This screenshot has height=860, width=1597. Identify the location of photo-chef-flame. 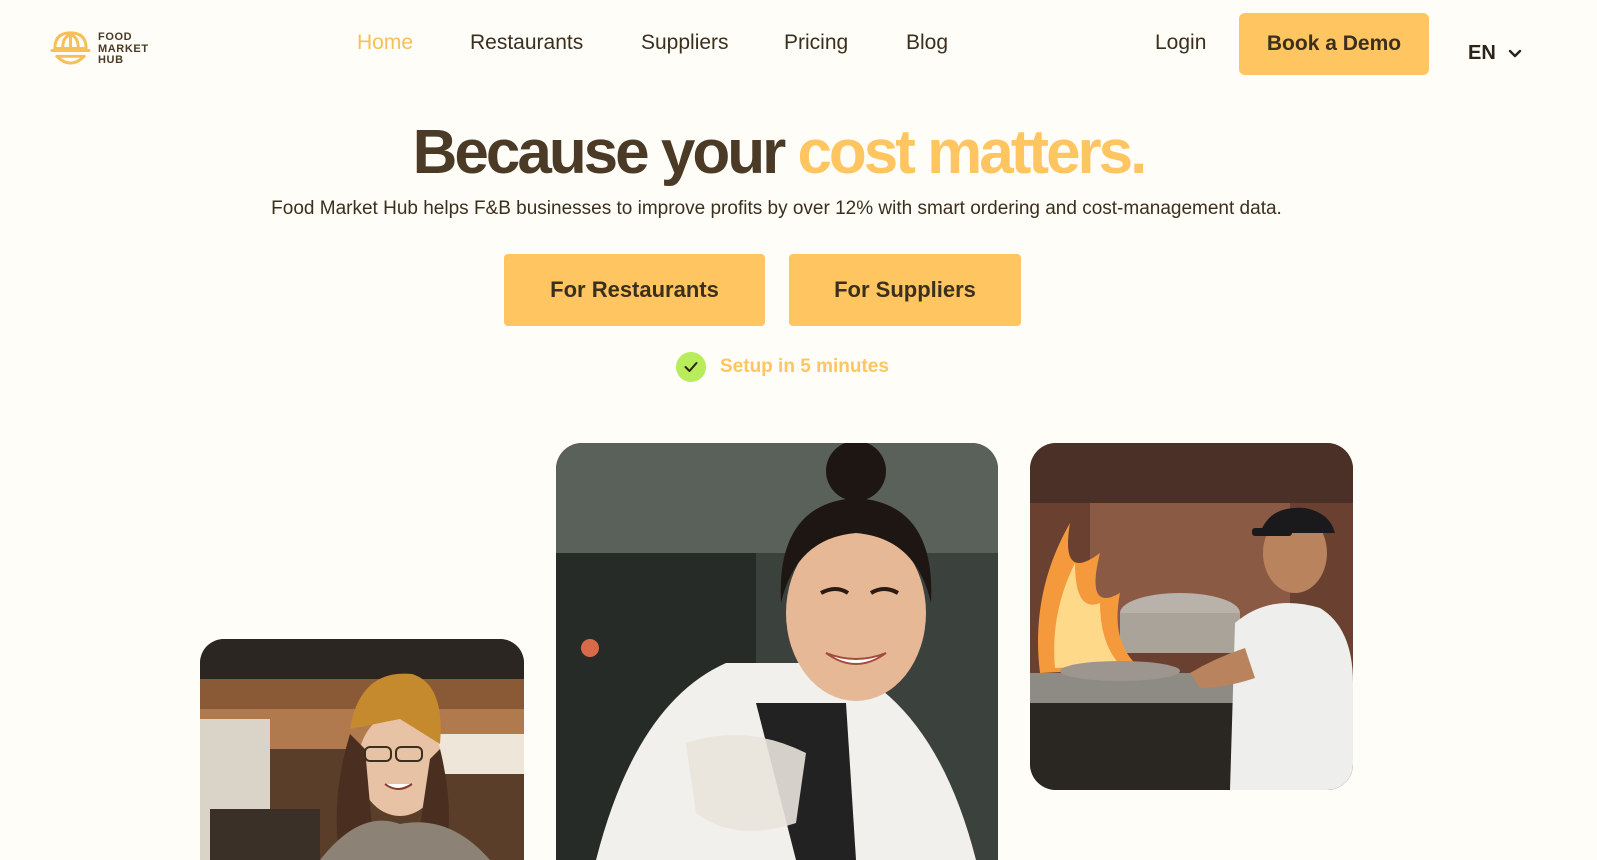
(1191, 616).